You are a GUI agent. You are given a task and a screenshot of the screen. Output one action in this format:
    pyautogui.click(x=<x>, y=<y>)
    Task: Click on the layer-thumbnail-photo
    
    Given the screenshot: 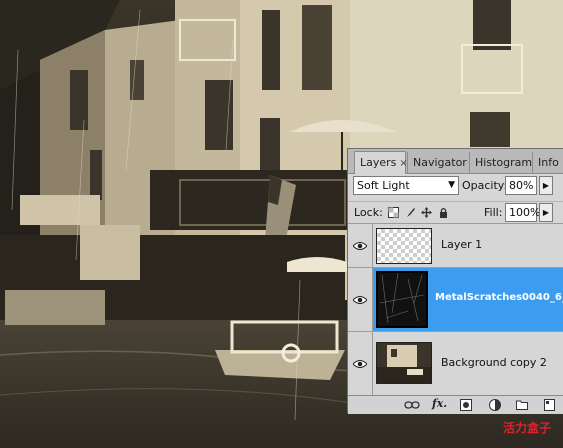 What is the action you would take?
    pyautogui.click(x=404, y=363)
    